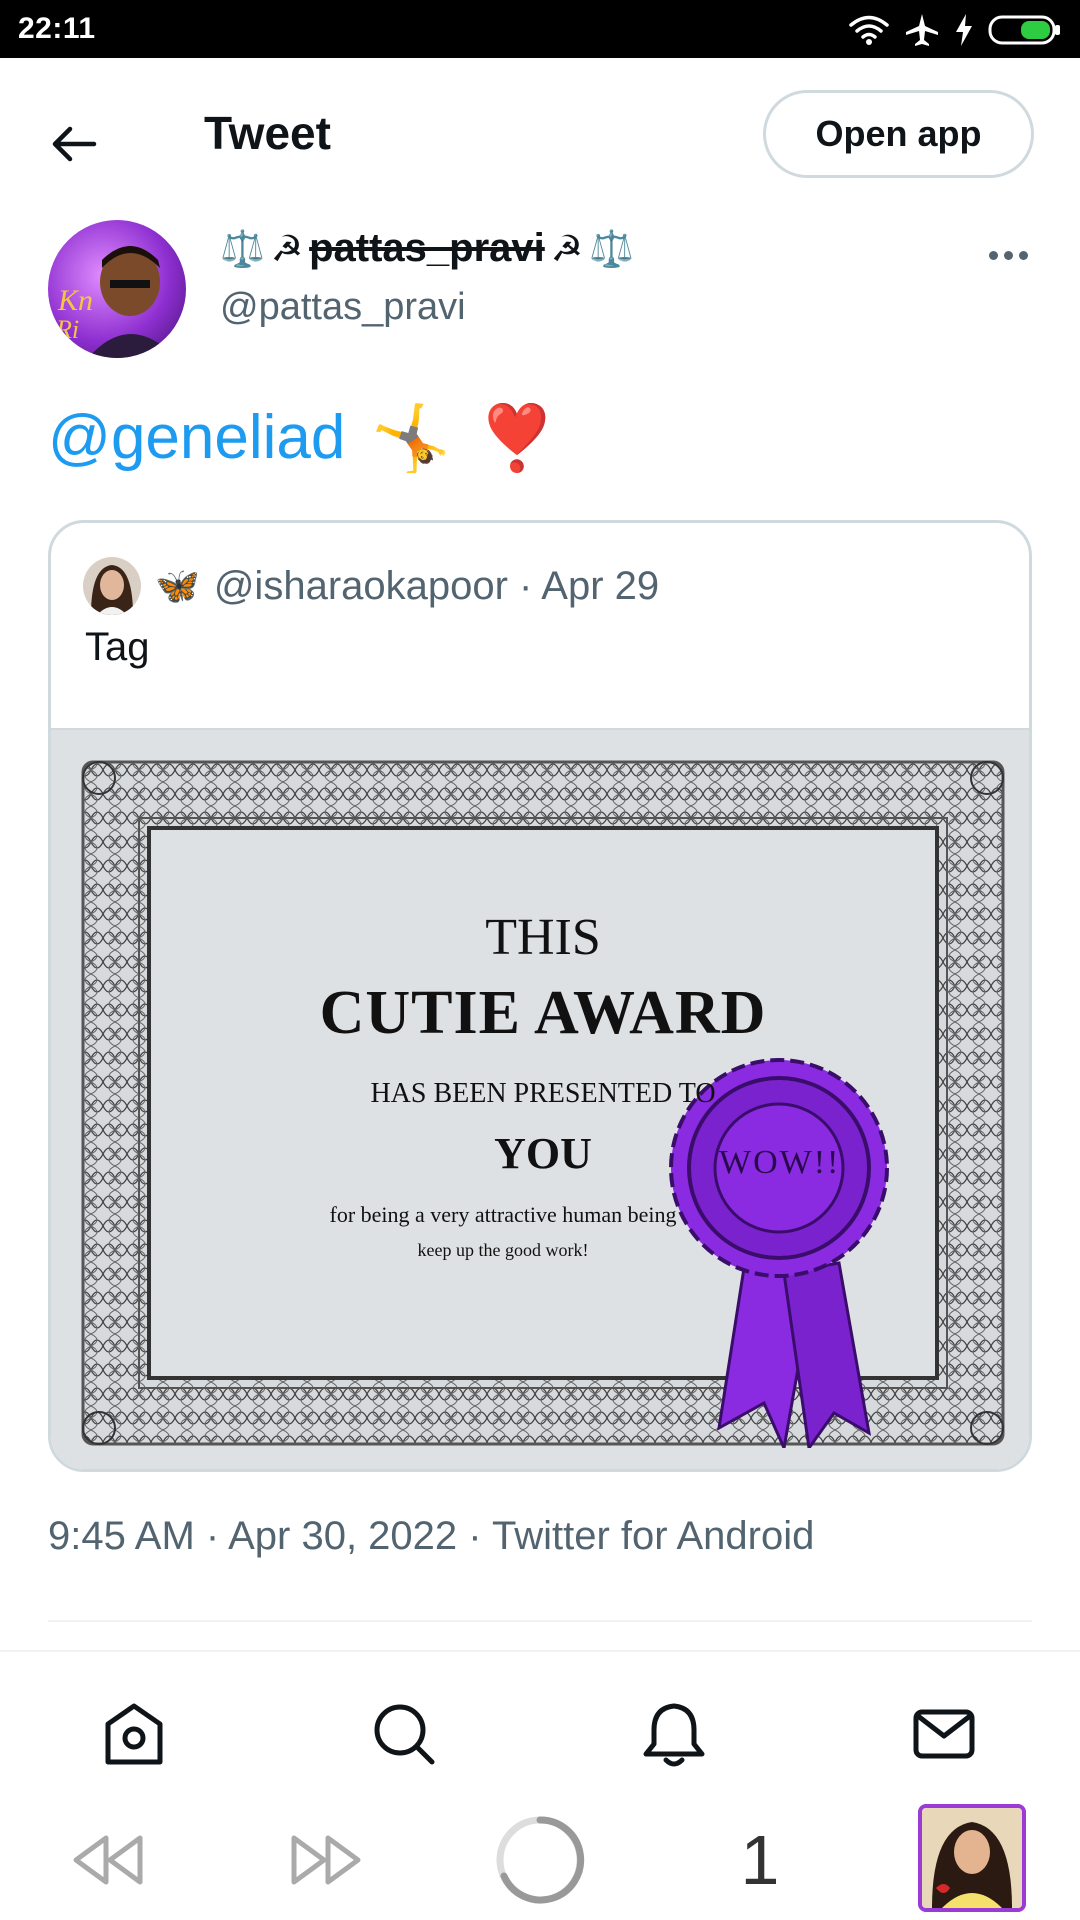 This screenshot has height=1920, width=1080. What do you see at coordinates (57, 28) in the screenshot?
I see `status-time: 22:11` at bounding box center [57, 28].